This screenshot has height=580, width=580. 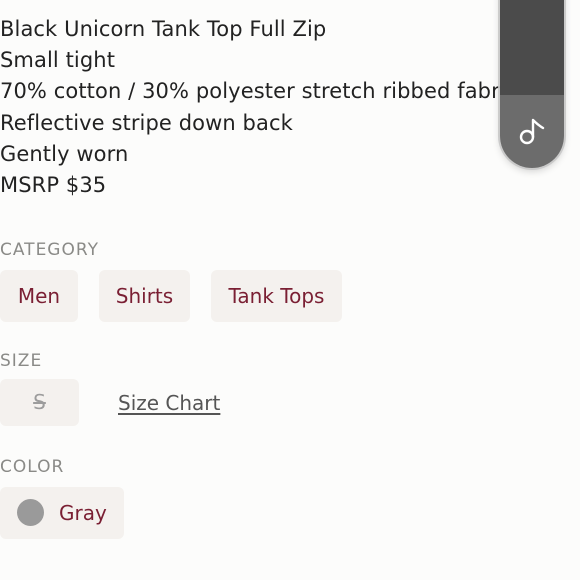 I want to click on music-button-bottom, so click(x=532, y=131).